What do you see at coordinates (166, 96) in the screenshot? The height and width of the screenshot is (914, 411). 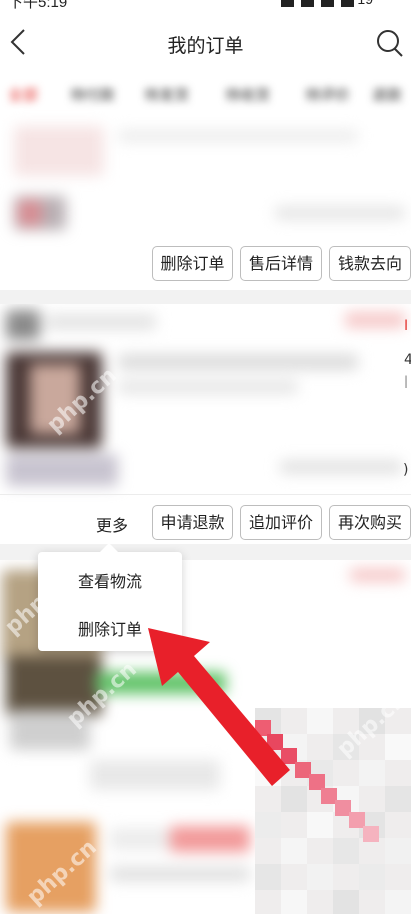 I see `tab-pending-shipment: 待发货` at bounding box center [166, 96].